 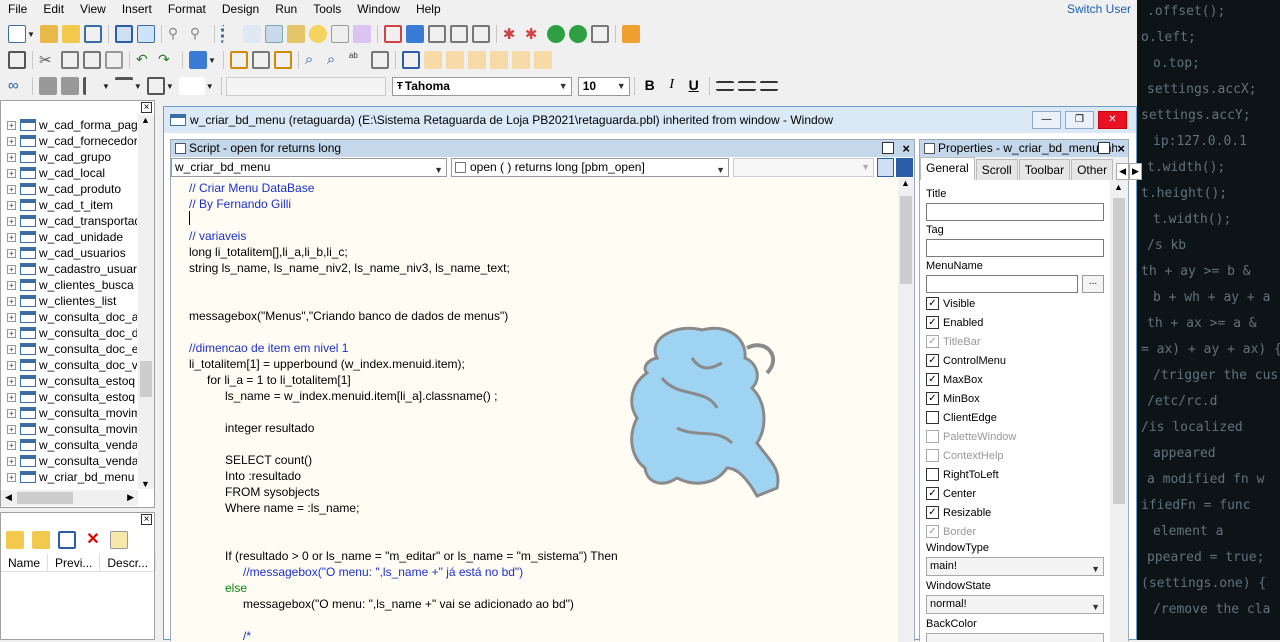 What do you see at coordinates (317, 34) in the screenshot?
I see `database-icon` at bounding box center [317, 34].